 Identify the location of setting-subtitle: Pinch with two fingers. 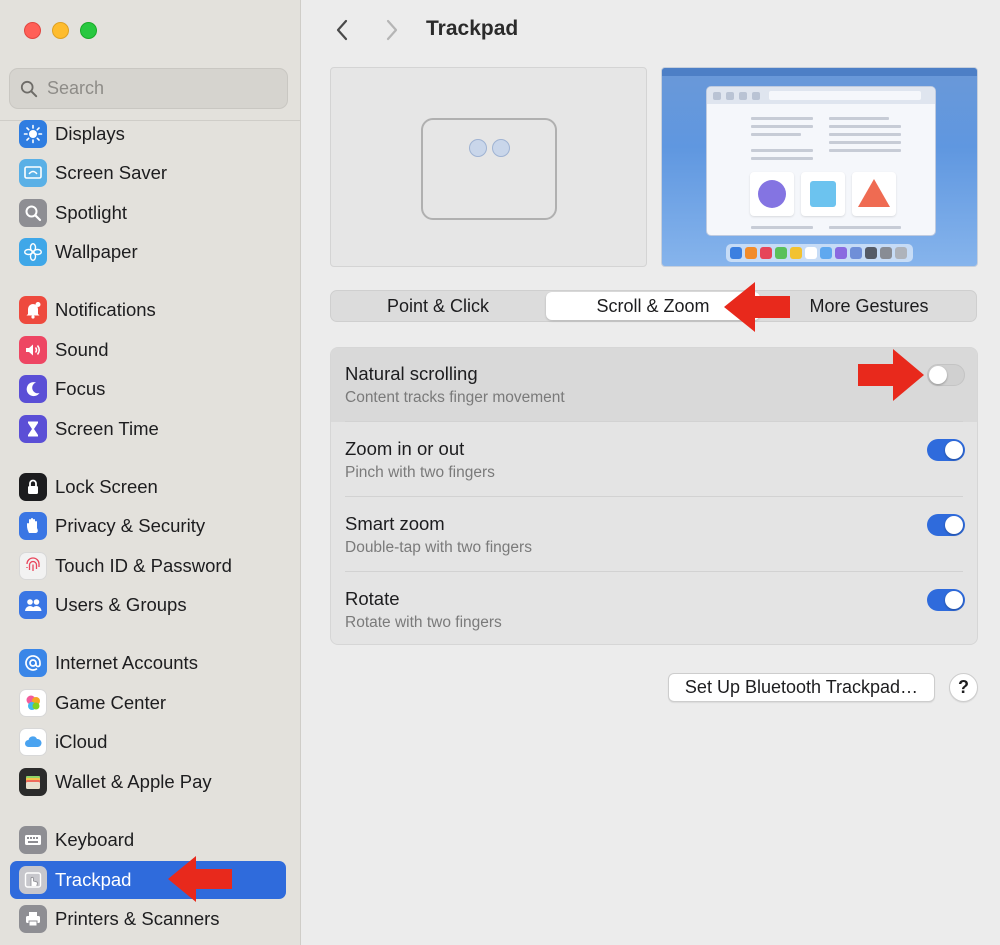
(420, 472).